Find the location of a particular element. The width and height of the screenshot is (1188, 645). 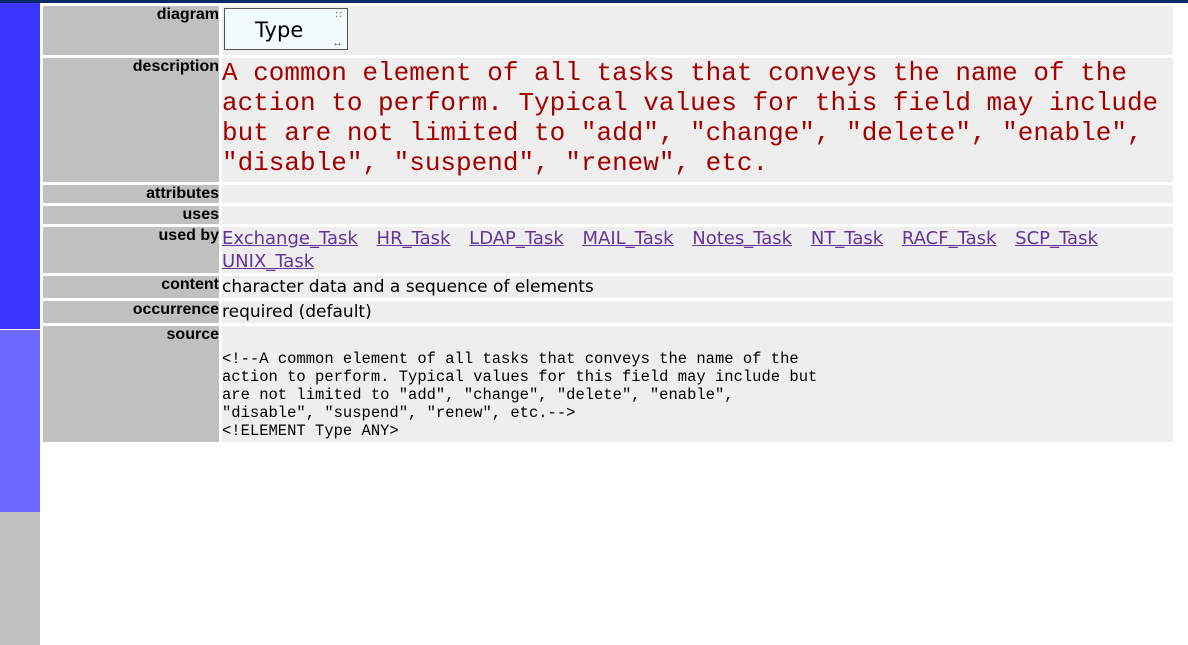

label-source: source is located at coordinates (131, 384).